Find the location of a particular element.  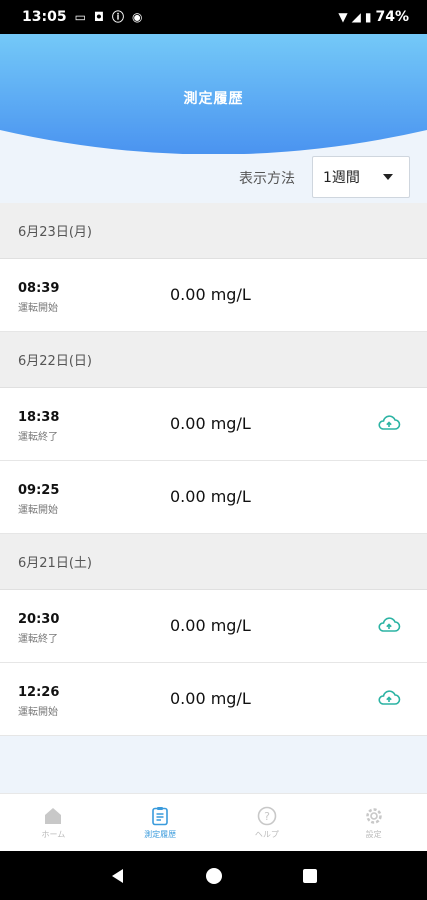

message-icon: ◘ is located at coordinates (99, 17).